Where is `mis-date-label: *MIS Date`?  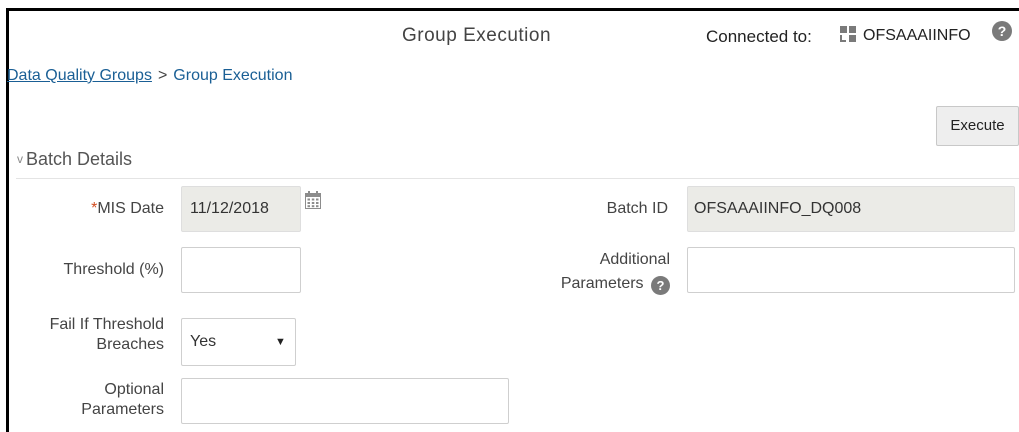 mis-date-label: *MIS Date is located at coordinates (127, 208).